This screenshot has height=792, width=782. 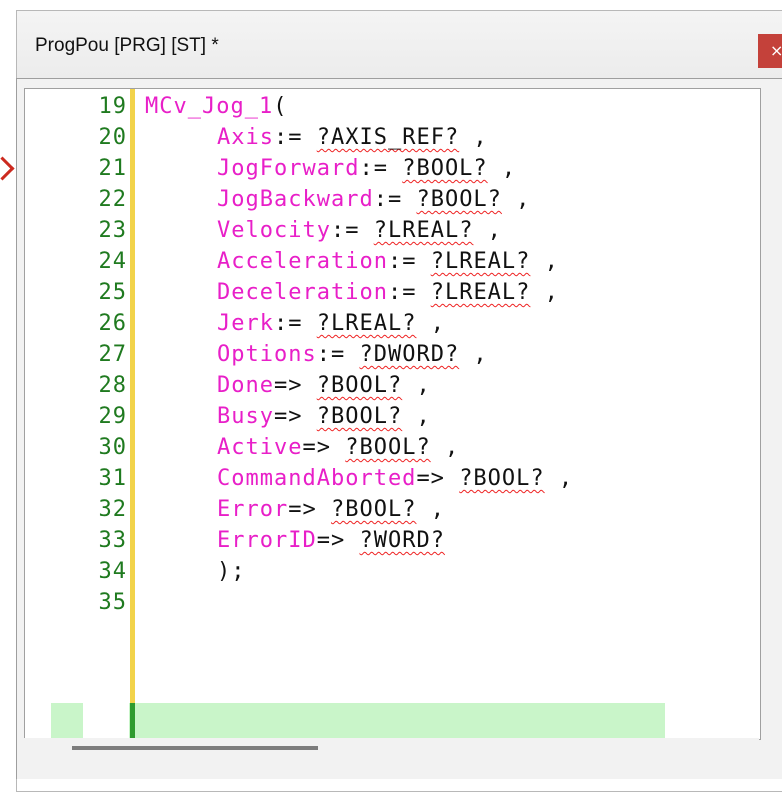 What do you see at coordinates (391, 753) in the screenshot?
I see `horizontal-scrollbar` at bounding box center [391, 753].